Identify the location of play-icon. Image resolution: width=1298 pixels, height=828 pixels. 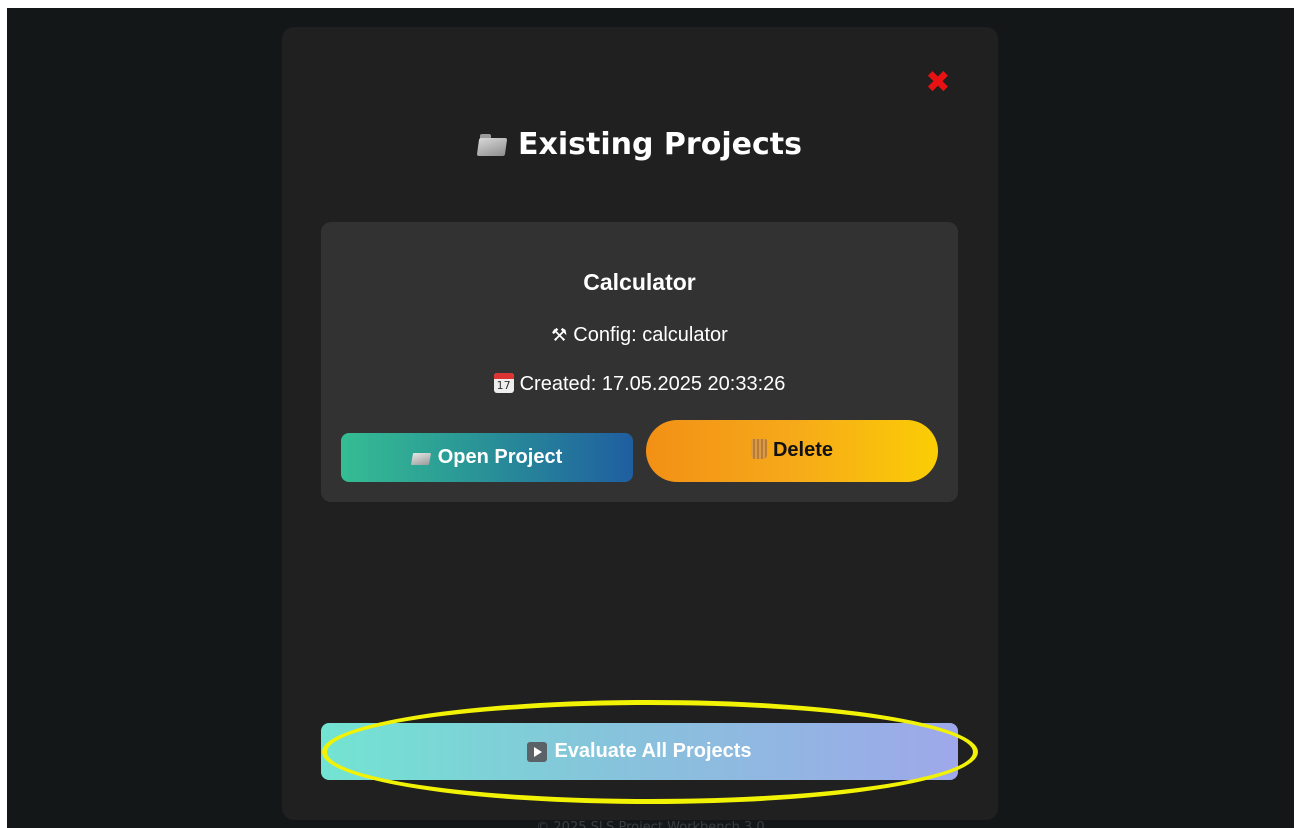
(537, 751).